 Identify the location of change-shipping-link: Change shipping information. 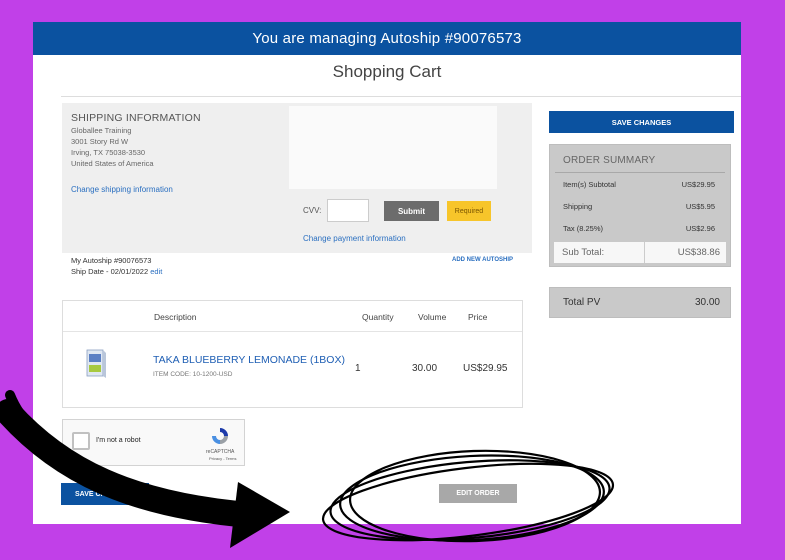
(122, 189).